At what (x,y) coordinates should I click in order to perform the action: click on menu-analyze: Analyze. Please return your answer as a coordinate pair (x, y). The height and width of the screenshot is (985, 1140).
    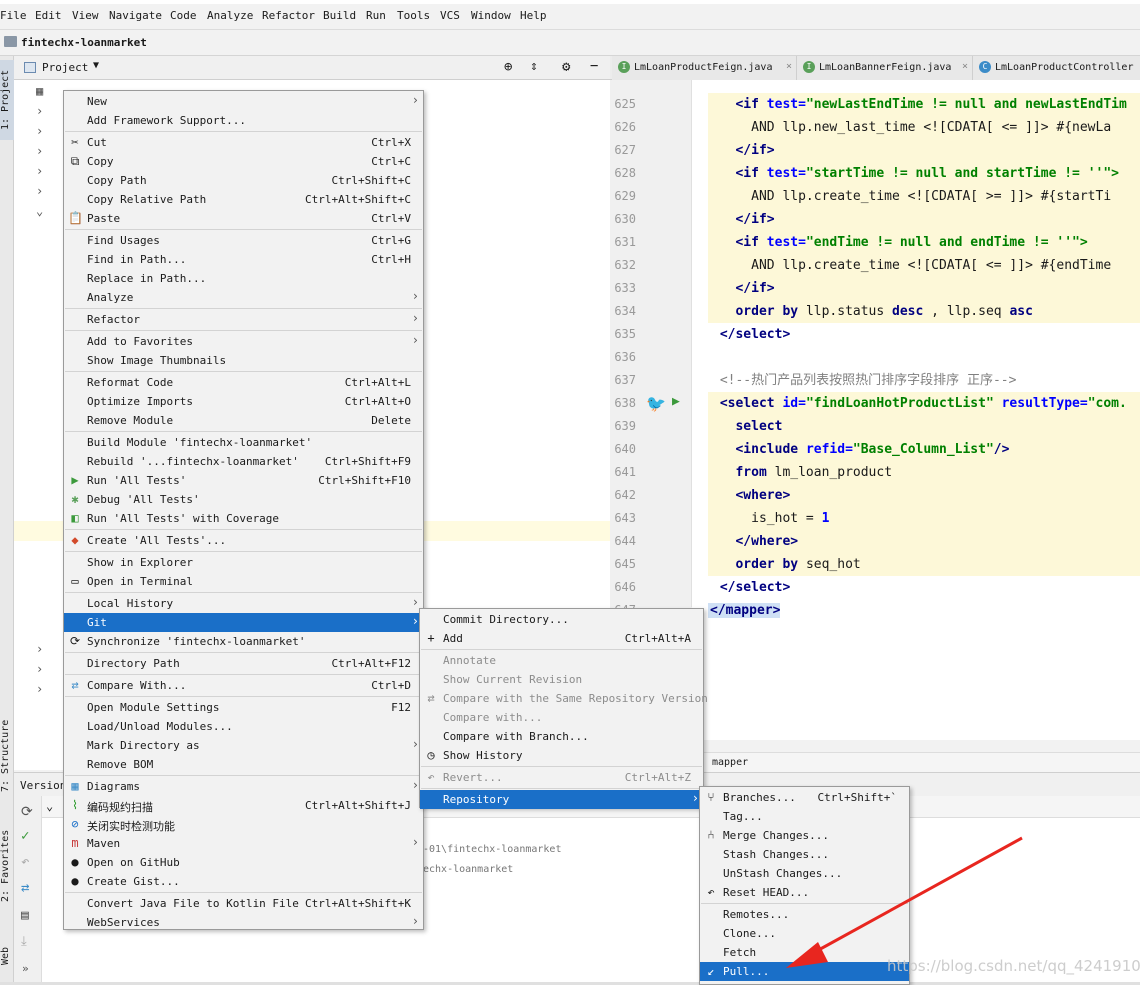
    Looking at the image, I should click on (230, 15).